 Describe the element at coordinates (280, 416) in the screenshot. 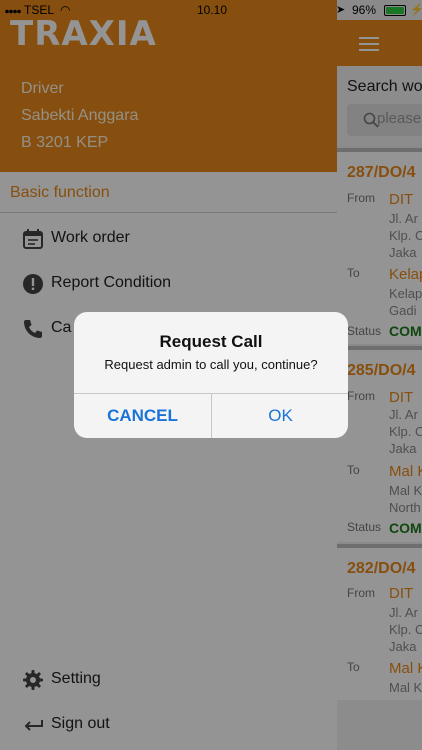

I see `ok-button: OK` at that location.